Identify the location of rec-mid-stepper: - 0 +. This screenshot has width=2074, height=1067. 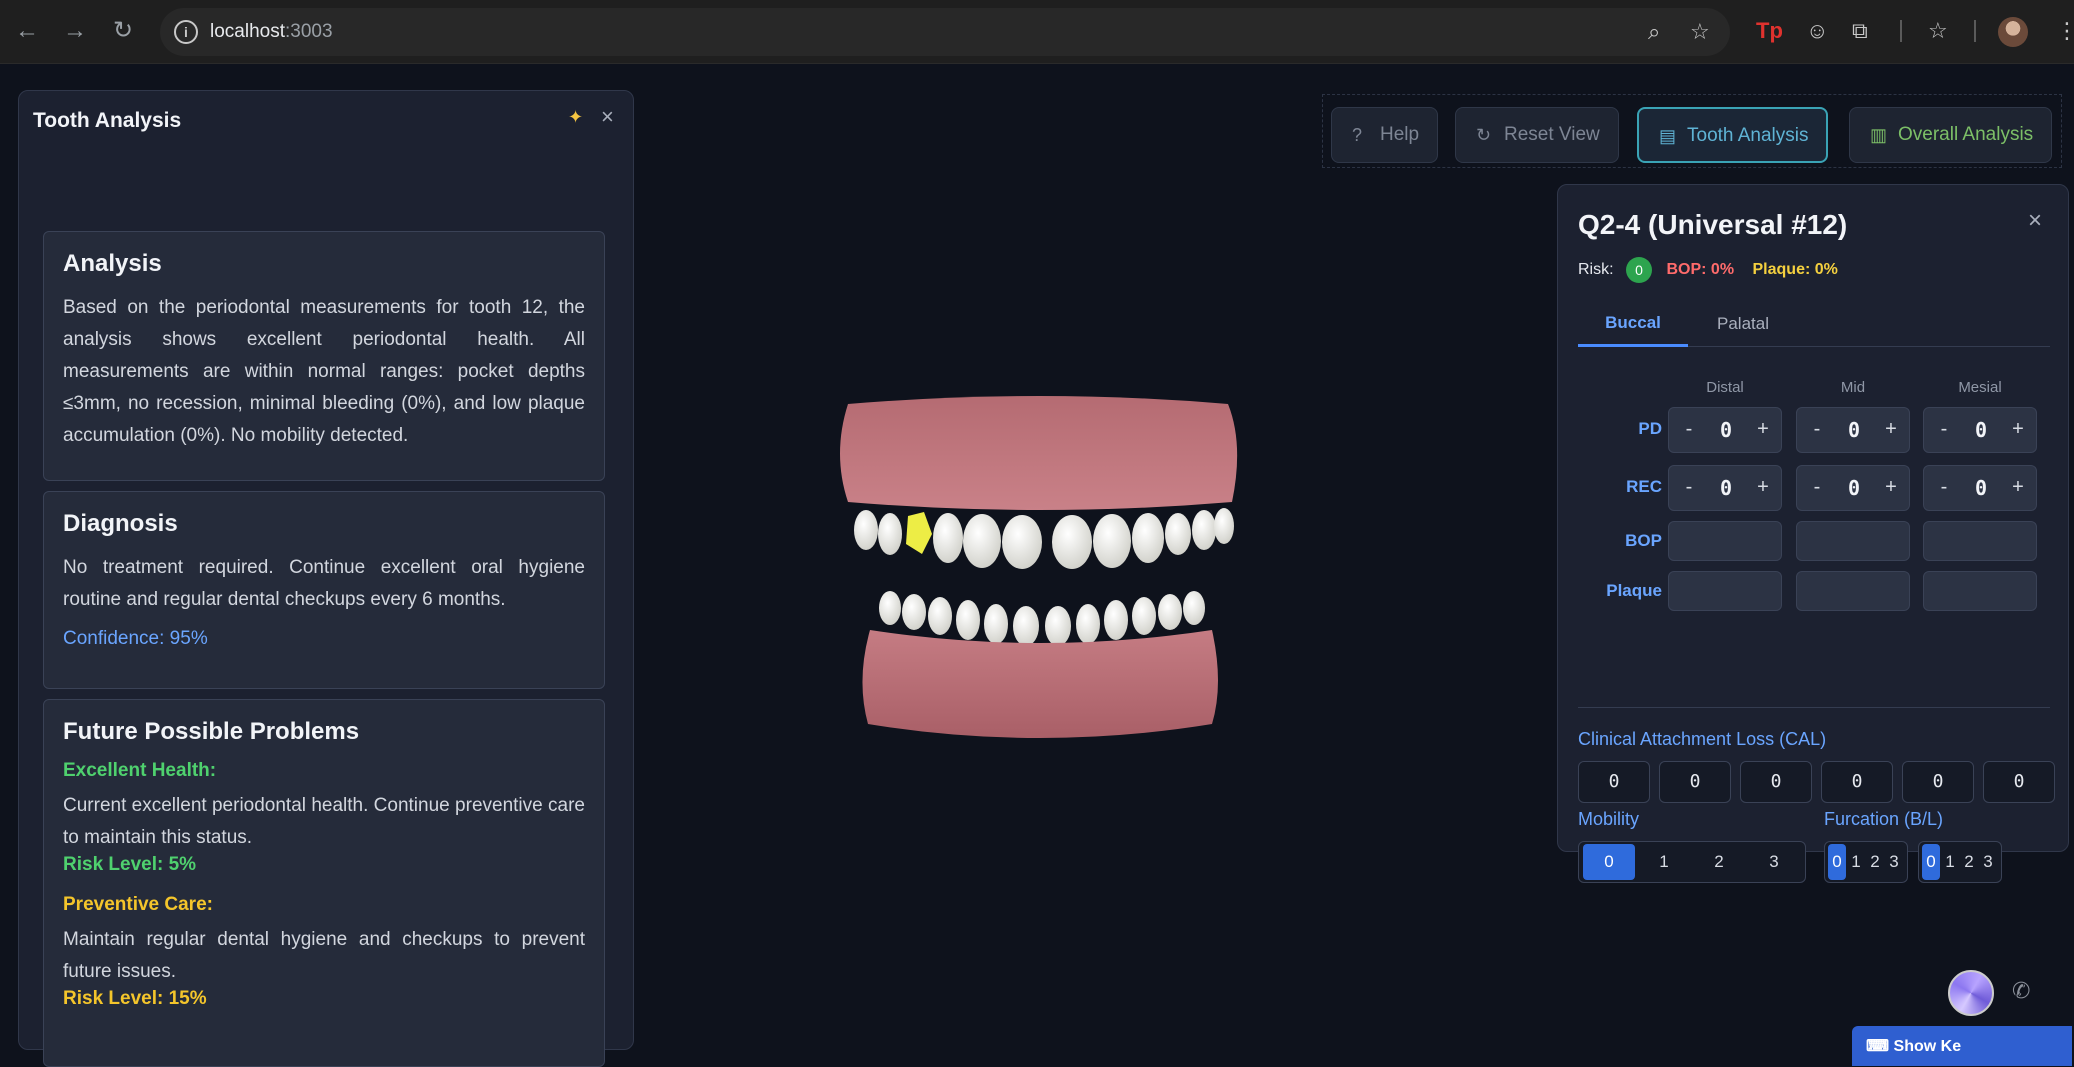
(1853, 488).